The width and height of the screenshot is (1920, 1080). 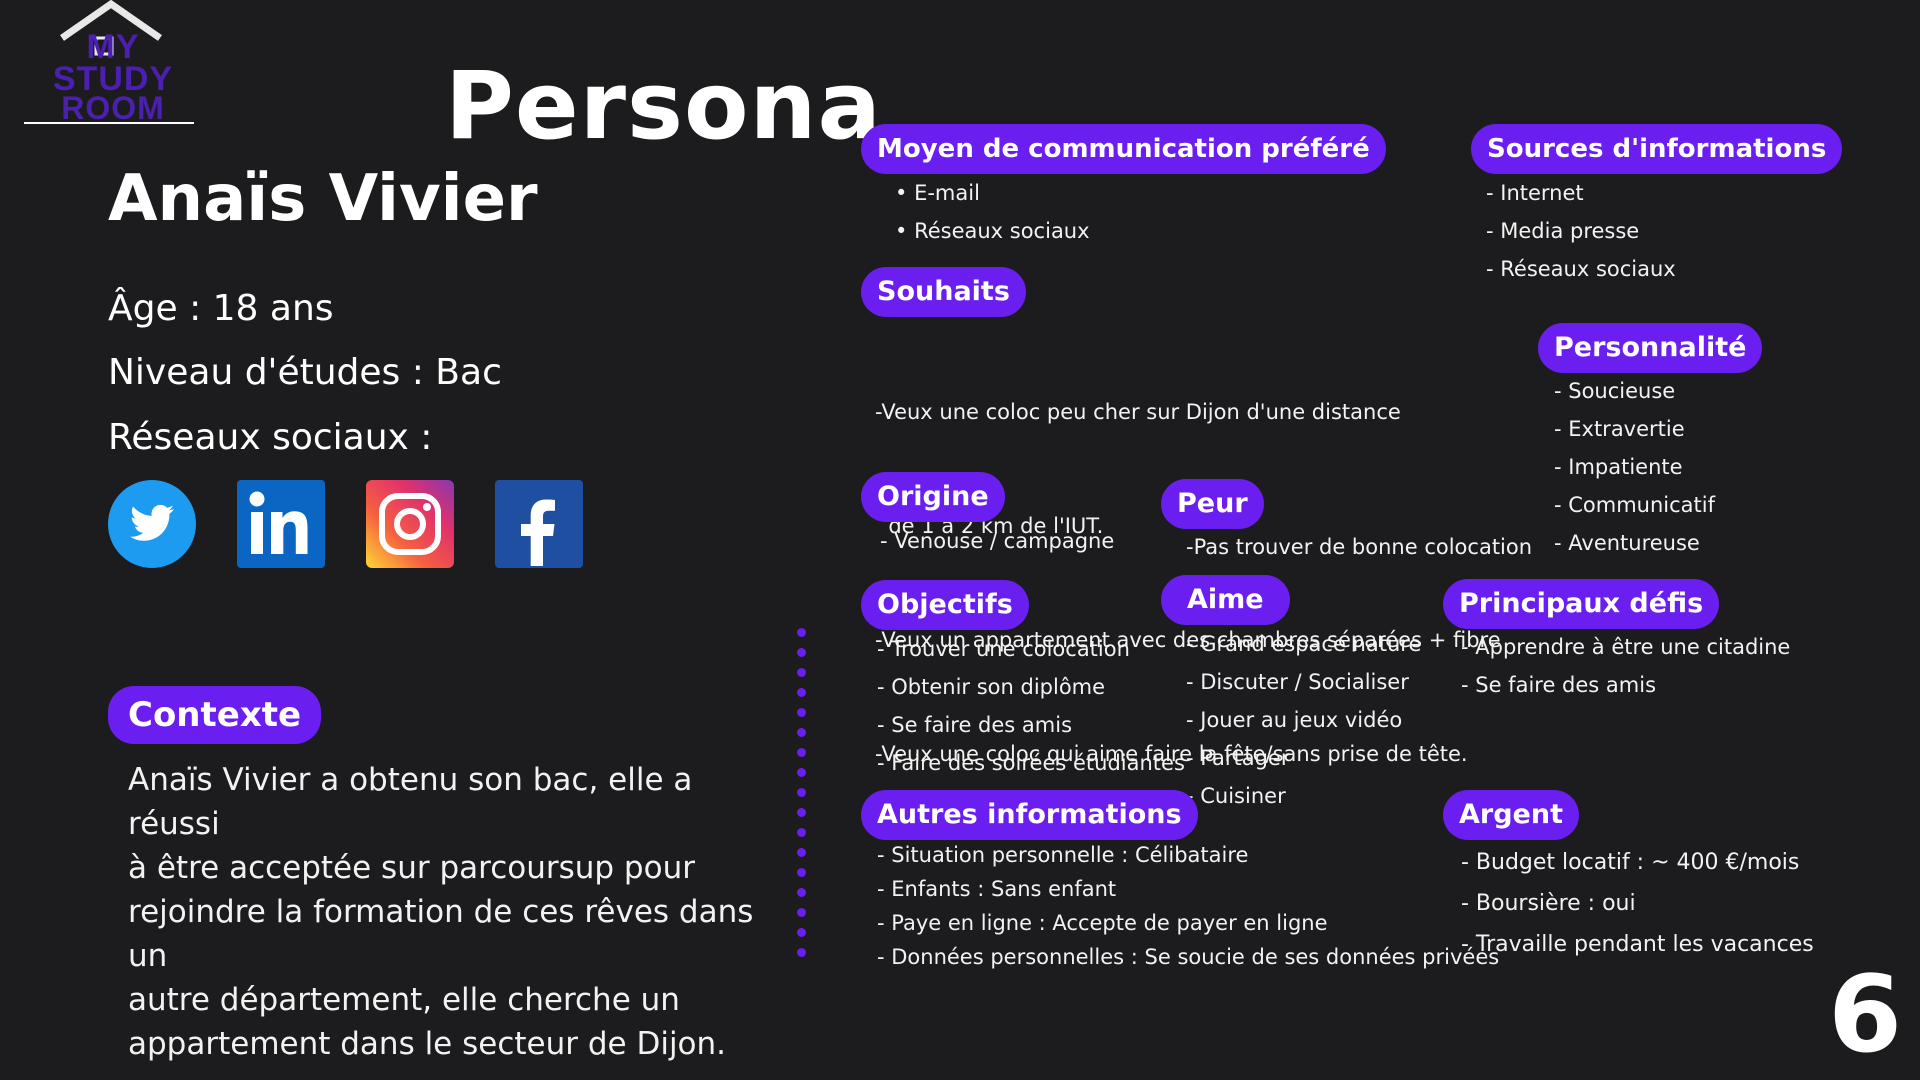 I want to click on contexte-pill: Contexte, so click(x=215, y=715).